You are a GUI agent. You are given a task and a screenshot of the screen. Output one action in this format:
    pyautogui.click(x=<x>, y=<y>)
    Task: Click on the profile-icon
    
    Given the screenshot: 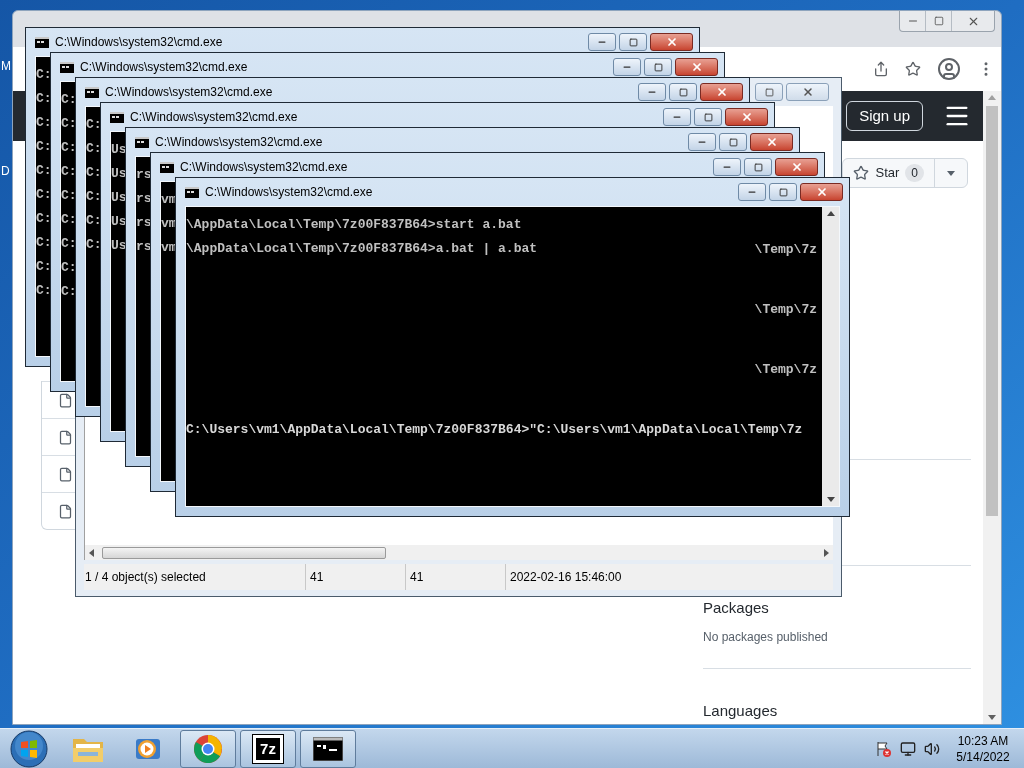 What is the action you would take?
    pyautogui.click(x=949, y=69)
    